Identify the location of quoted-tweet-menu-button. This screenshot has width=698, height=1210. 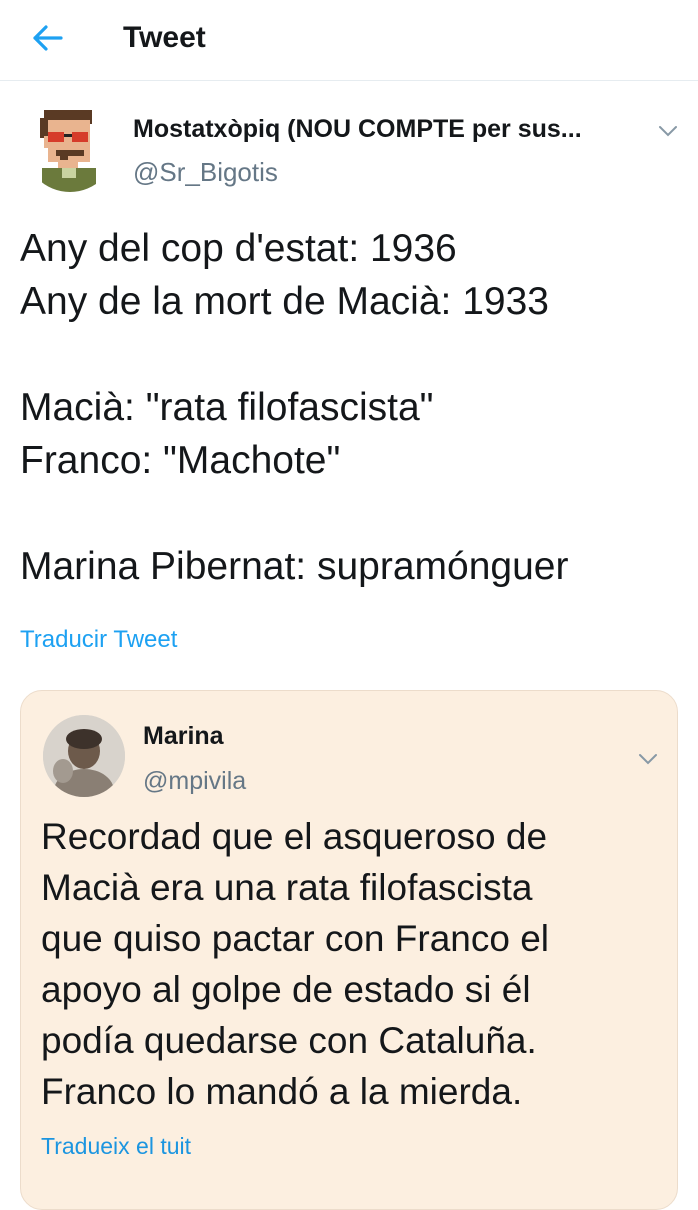
(648, 759).